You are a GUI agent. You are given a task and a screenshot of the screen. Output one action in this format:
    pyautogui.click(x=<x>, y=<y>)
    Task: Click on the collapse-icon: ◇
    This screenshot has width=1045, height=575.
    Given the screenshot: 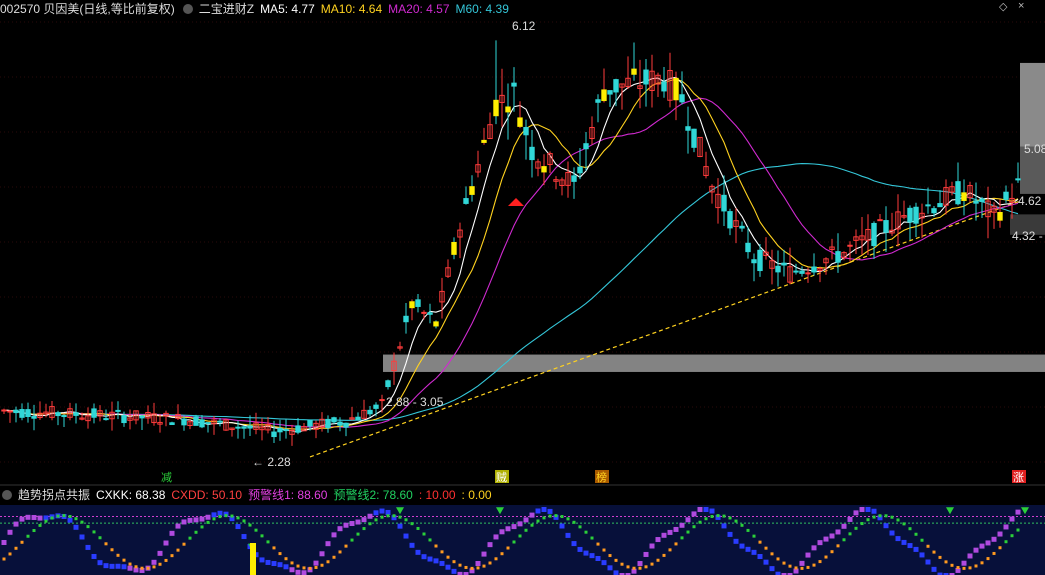 What is the action you would take?
    pyautogui.click(x=1003, y=6)
    